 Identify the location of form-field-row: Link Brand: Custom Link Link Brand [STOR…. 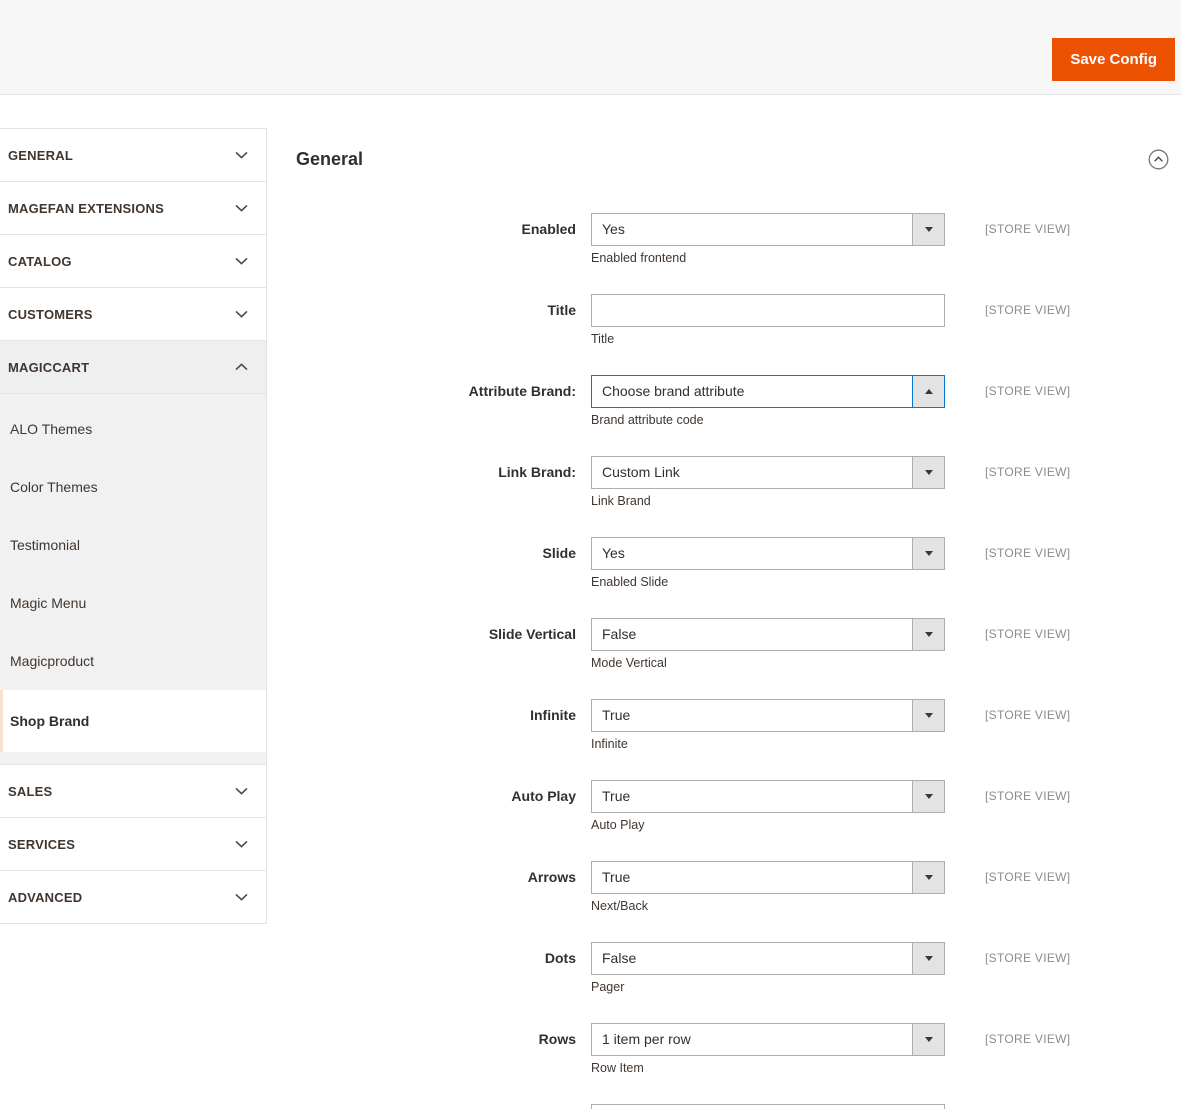
(732, 482).